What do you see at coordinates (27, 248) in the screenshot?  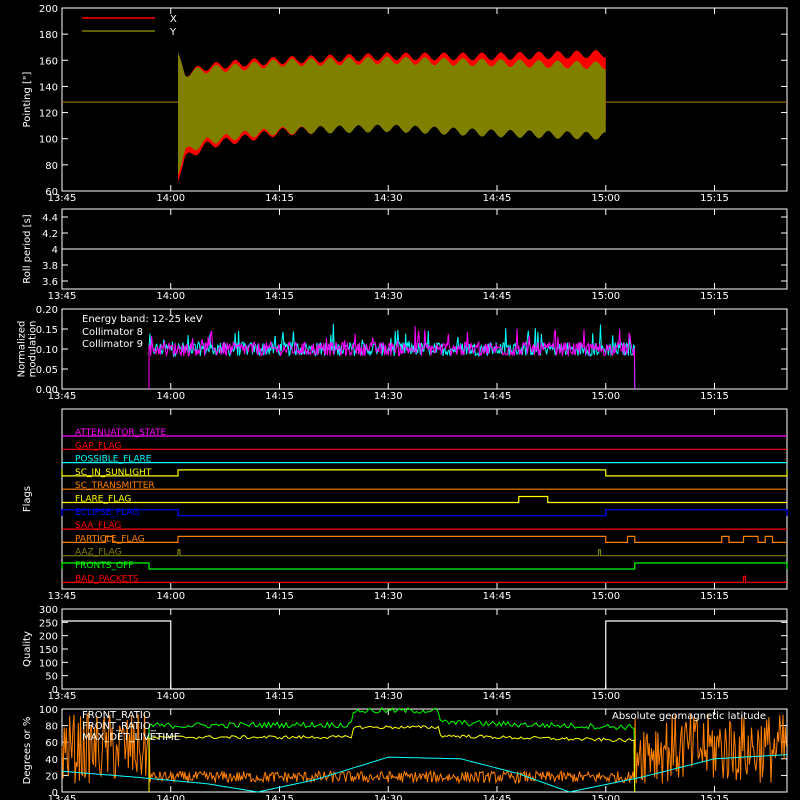 I see `y-axis-label: Roll period [s]` at bounding box center [27, 248].